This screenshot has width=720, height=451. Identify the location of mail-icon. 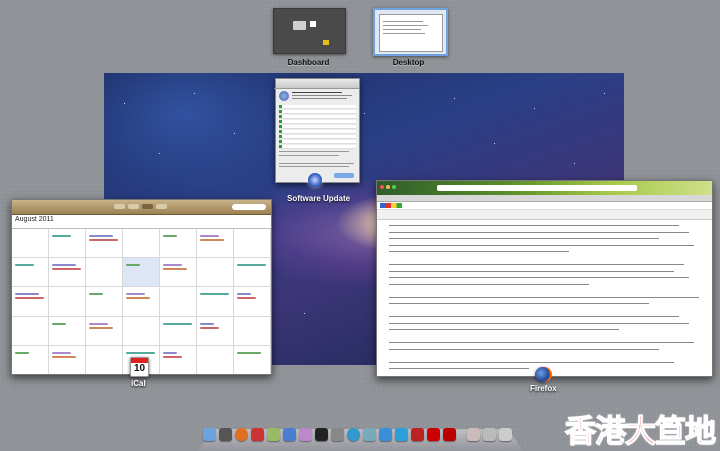
(369, 434).